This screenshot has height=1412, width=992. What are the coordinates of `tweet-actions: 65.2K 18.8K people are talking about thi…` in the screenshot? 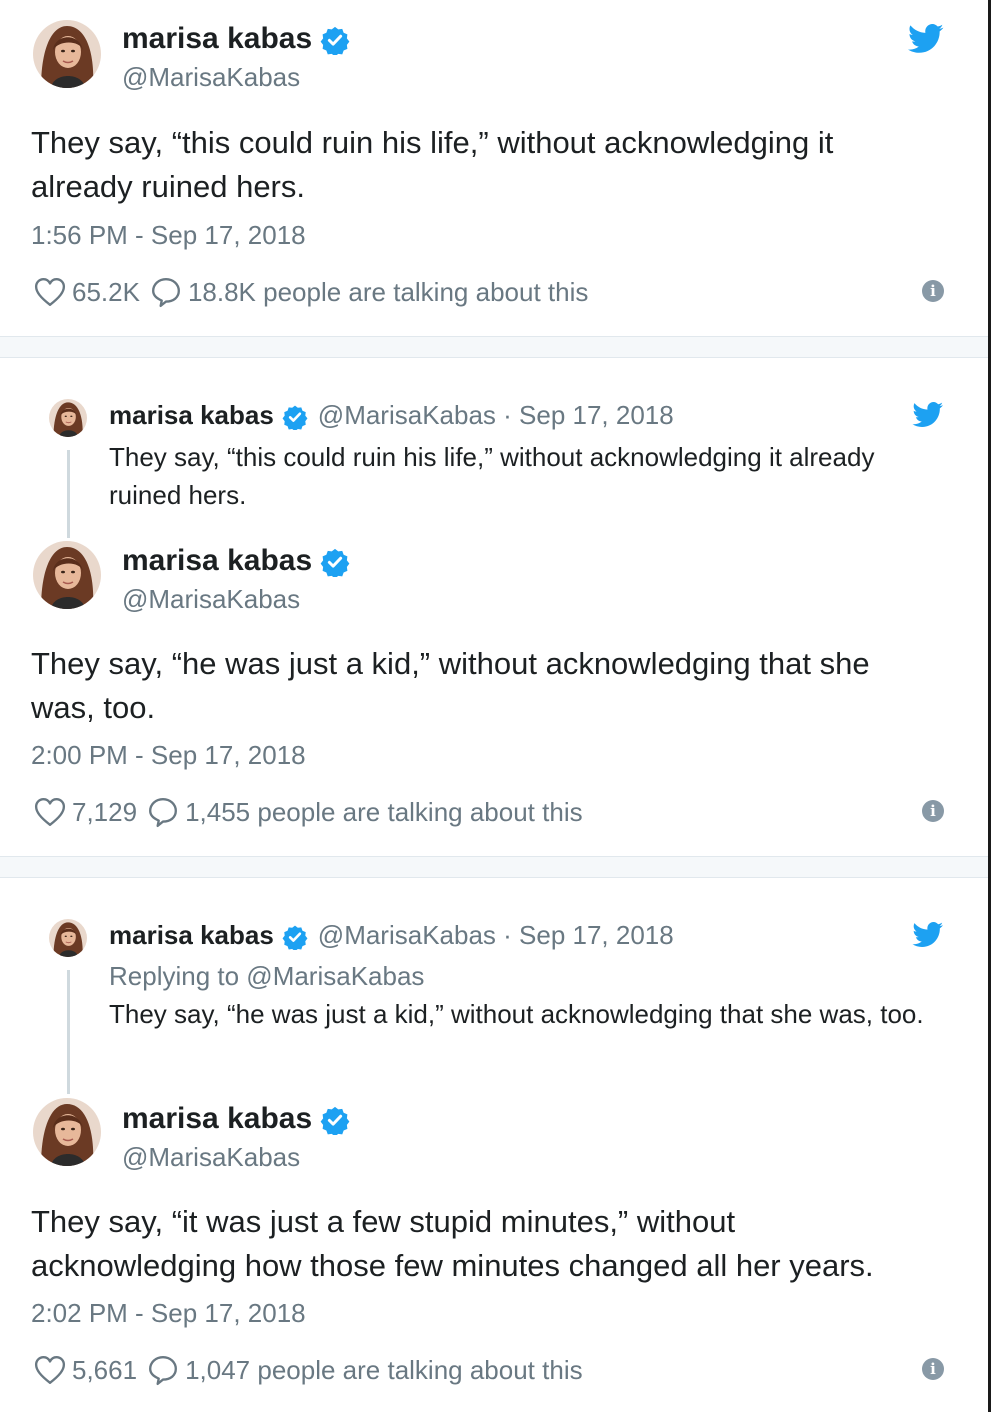 It's located at (316, 292).